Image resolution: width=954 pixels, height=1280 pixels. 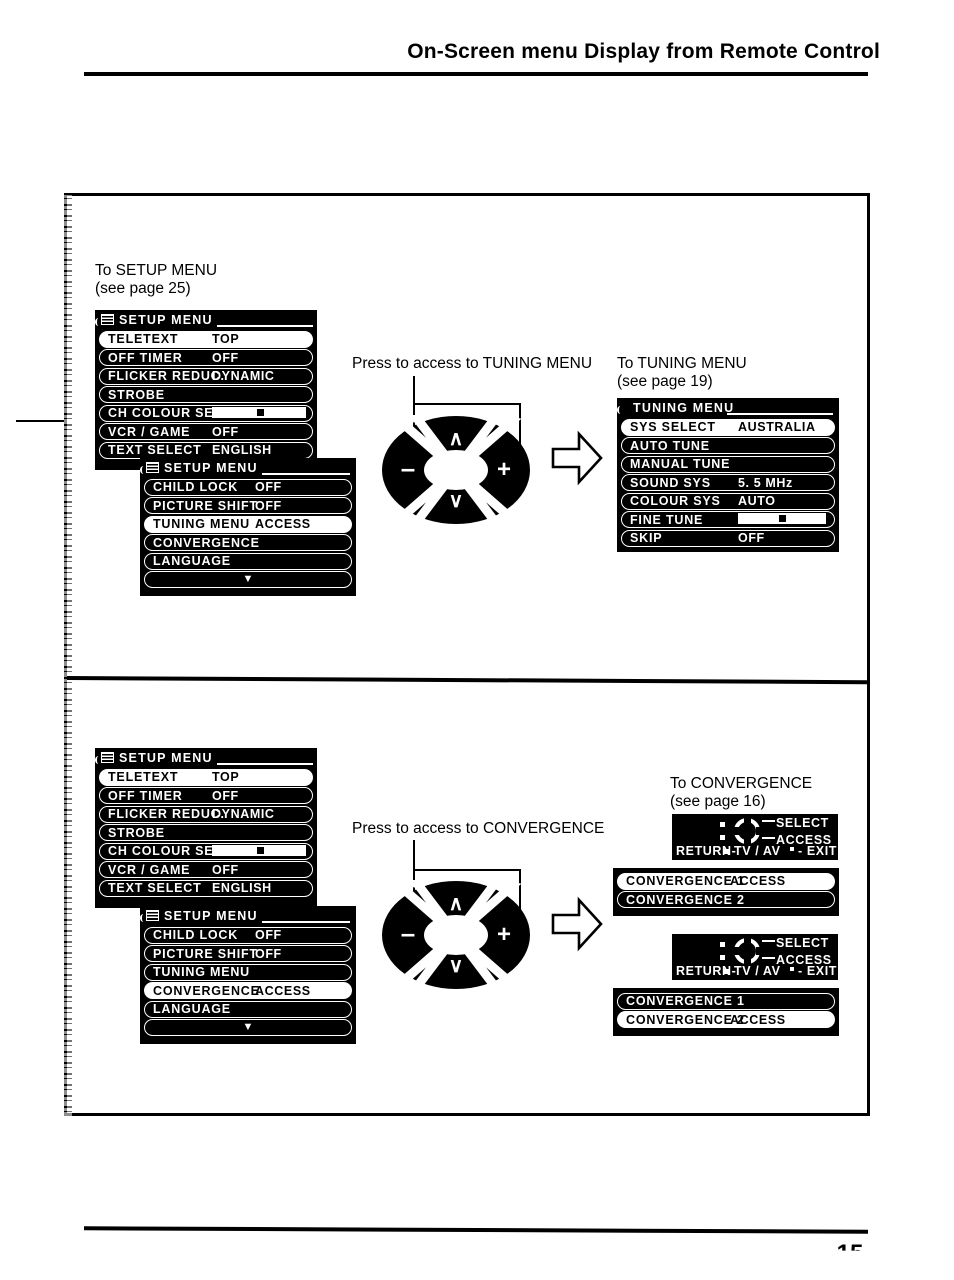 I want to click on osd-row: COLOUR SYS AUTO, so click(x=728, y=501).